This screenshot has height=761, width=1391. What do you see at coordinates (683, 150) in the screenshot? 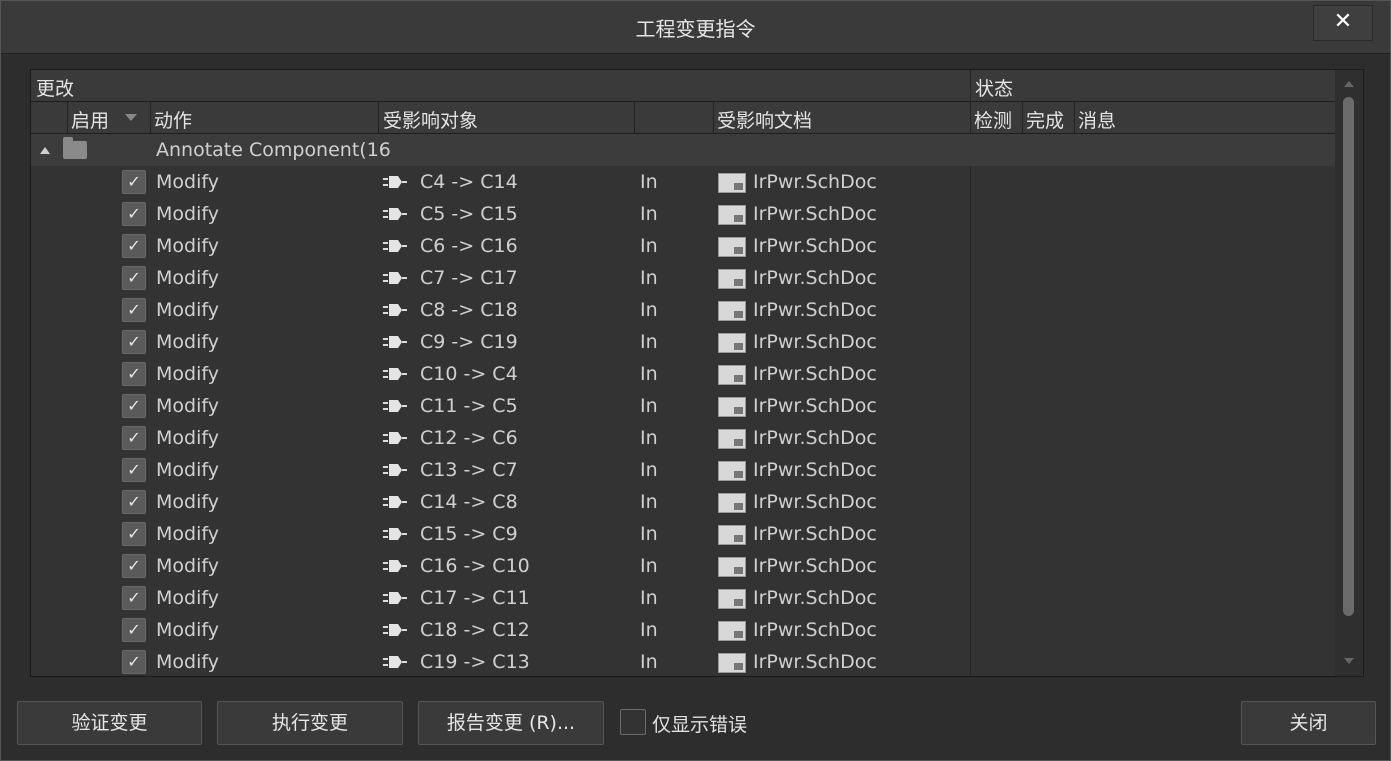
I see `group-row: Annotate Component(16` at bounding box center [683, 150].